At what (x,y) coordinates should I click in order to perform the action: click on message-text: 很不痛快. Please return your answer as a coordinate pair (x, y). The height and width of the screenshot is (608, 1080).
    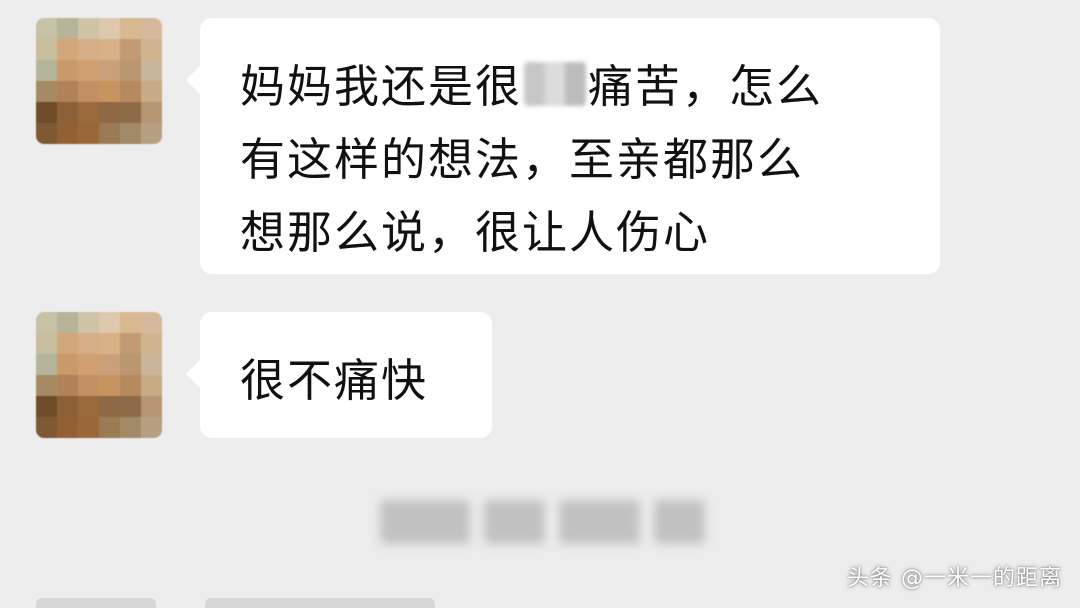
    Looking at the image, I should click on (334, 380).